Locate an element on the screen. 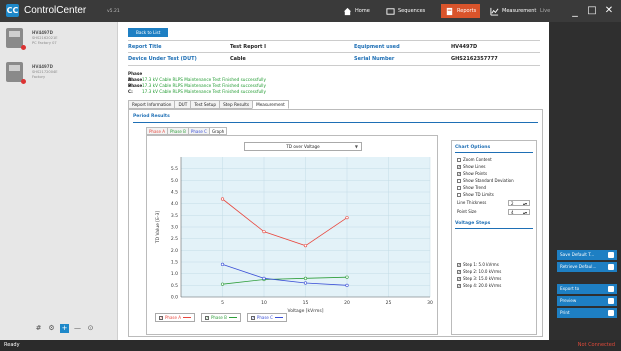  subtab-phase-a: Phase A is located at coordinates (157, 131).